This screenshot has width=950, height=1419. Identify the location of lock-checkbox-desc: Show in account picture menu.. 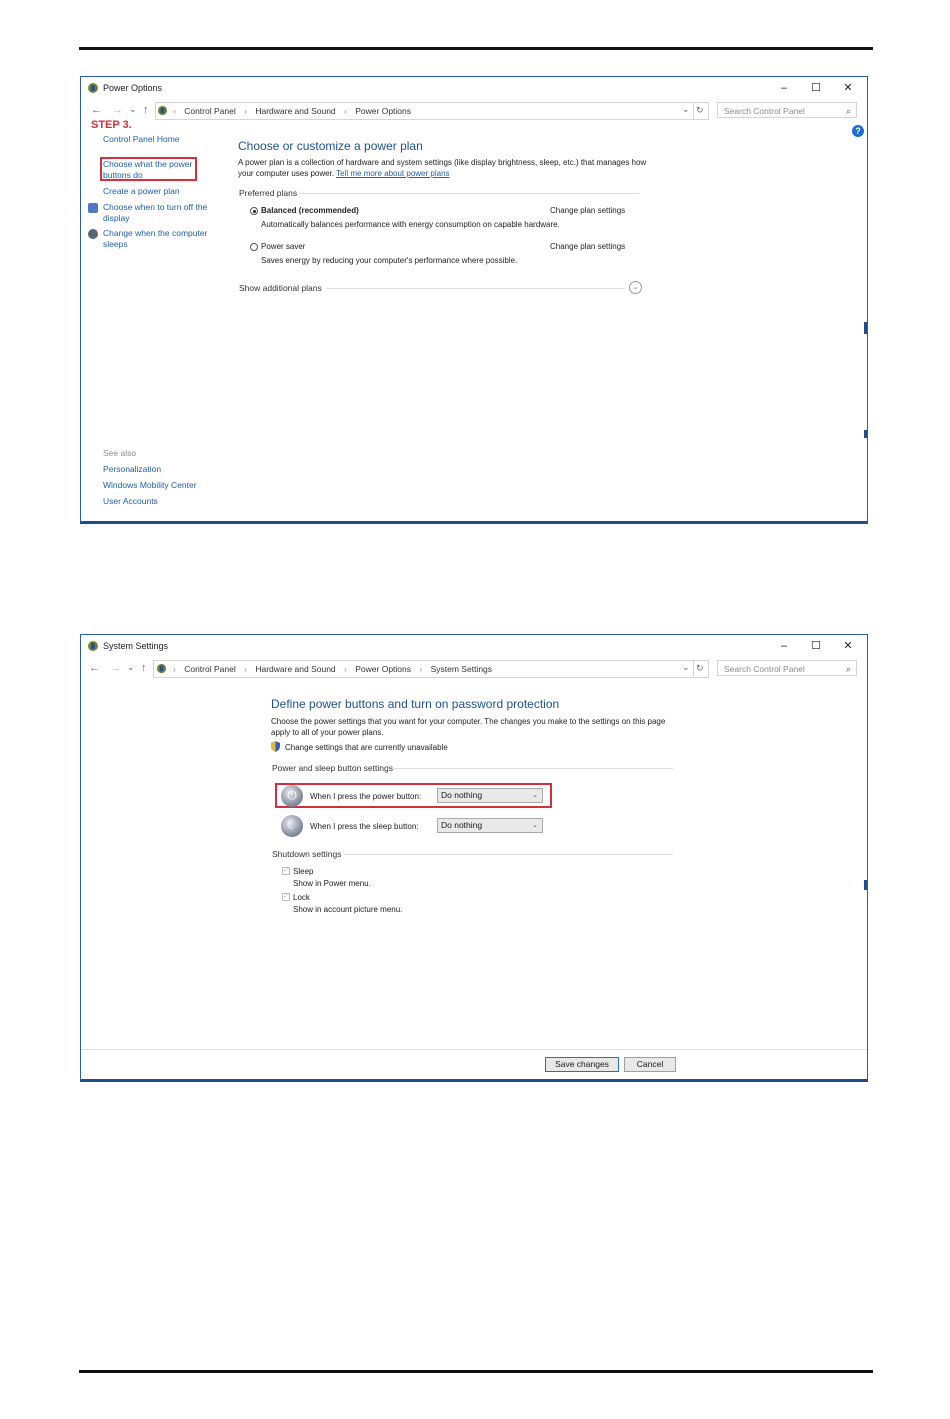
(348, 909).